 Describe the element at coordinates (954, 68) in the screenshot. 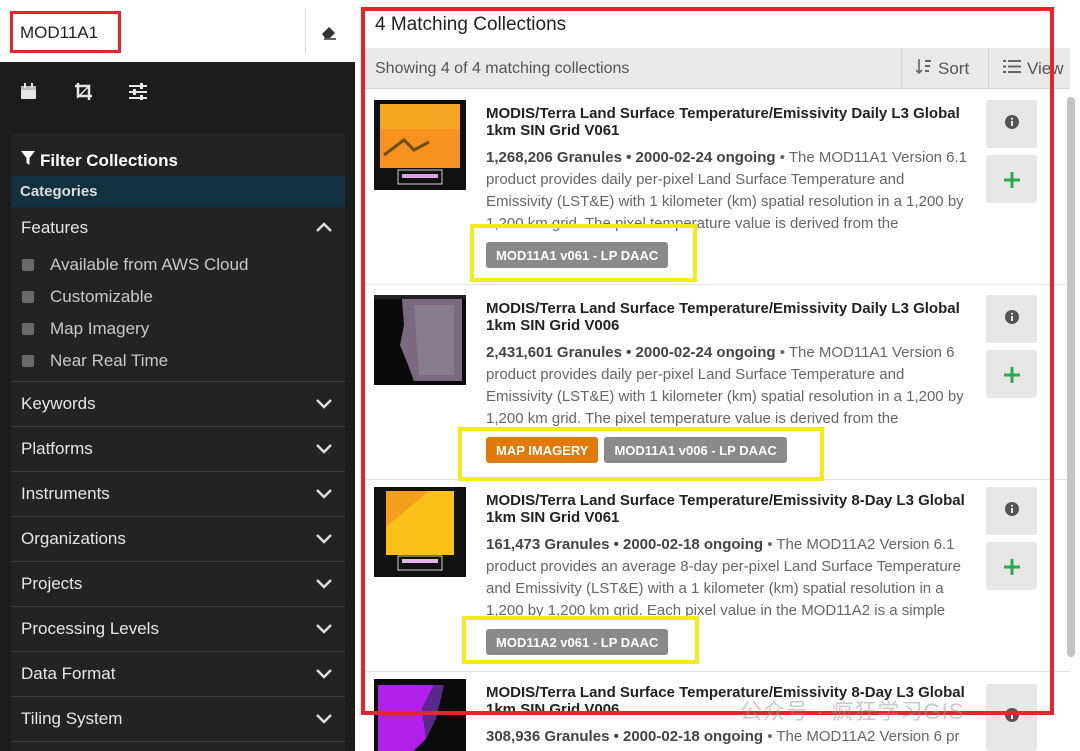

I see `sort-label: Sort` at that location.